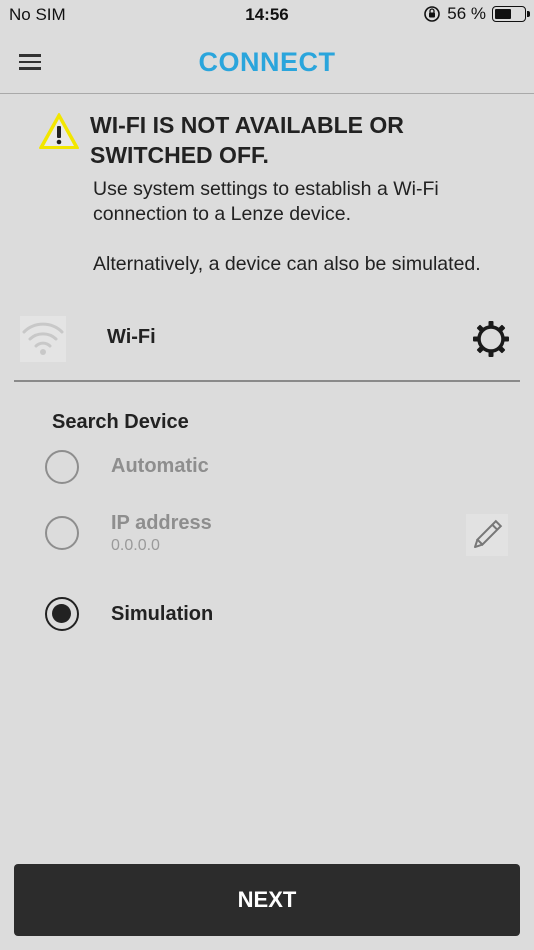  I want to click on battery-fill, so click(503, 14).